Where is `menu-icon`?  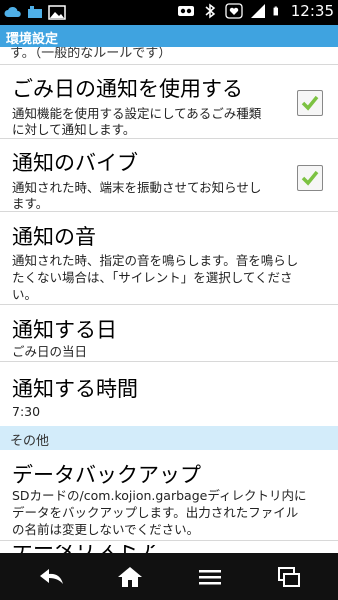
menu-icon is located at coordinates (210, 577).